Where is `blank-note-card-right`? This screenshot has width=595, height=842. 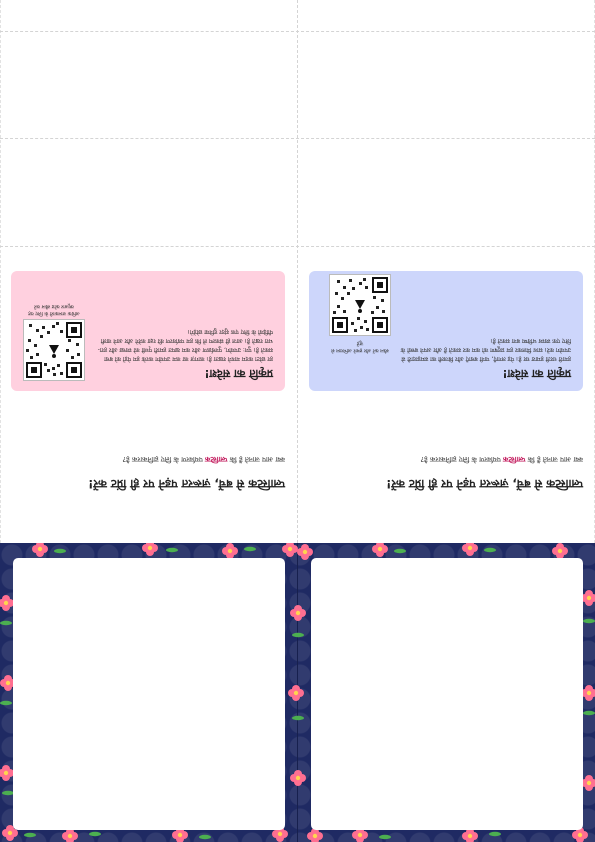
blank-note-card-right is located at coordinates (447, 694).